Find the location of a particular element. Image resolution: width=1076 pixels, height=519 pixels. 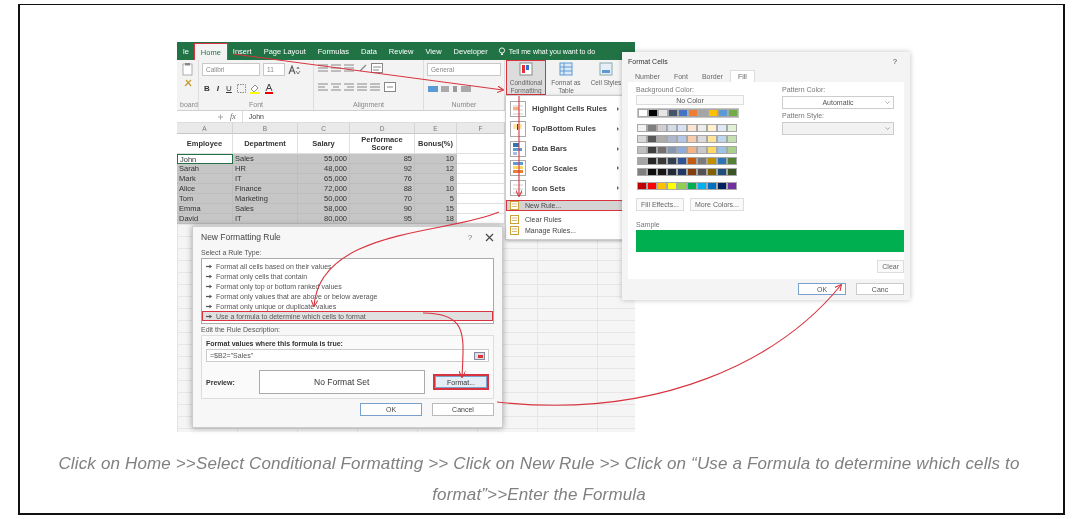

dialog-title: New Formatting Rule is located at coordinates (241, 237).